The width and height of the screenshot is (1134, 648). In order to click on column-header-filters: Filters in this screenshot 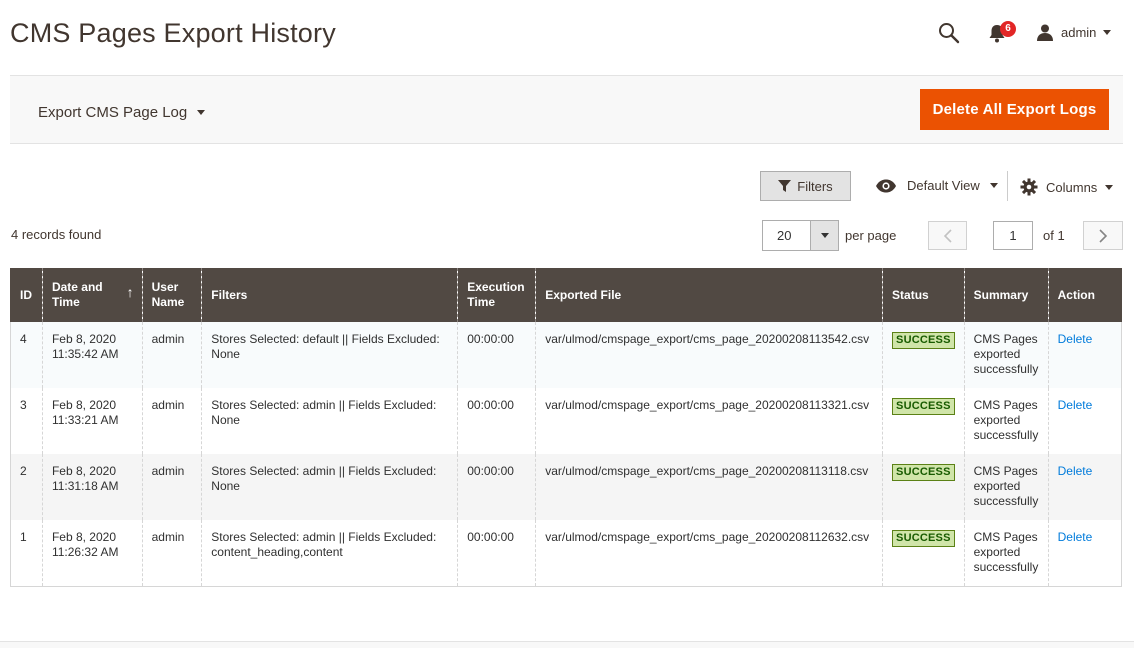, I will do `click(329, 295)`.